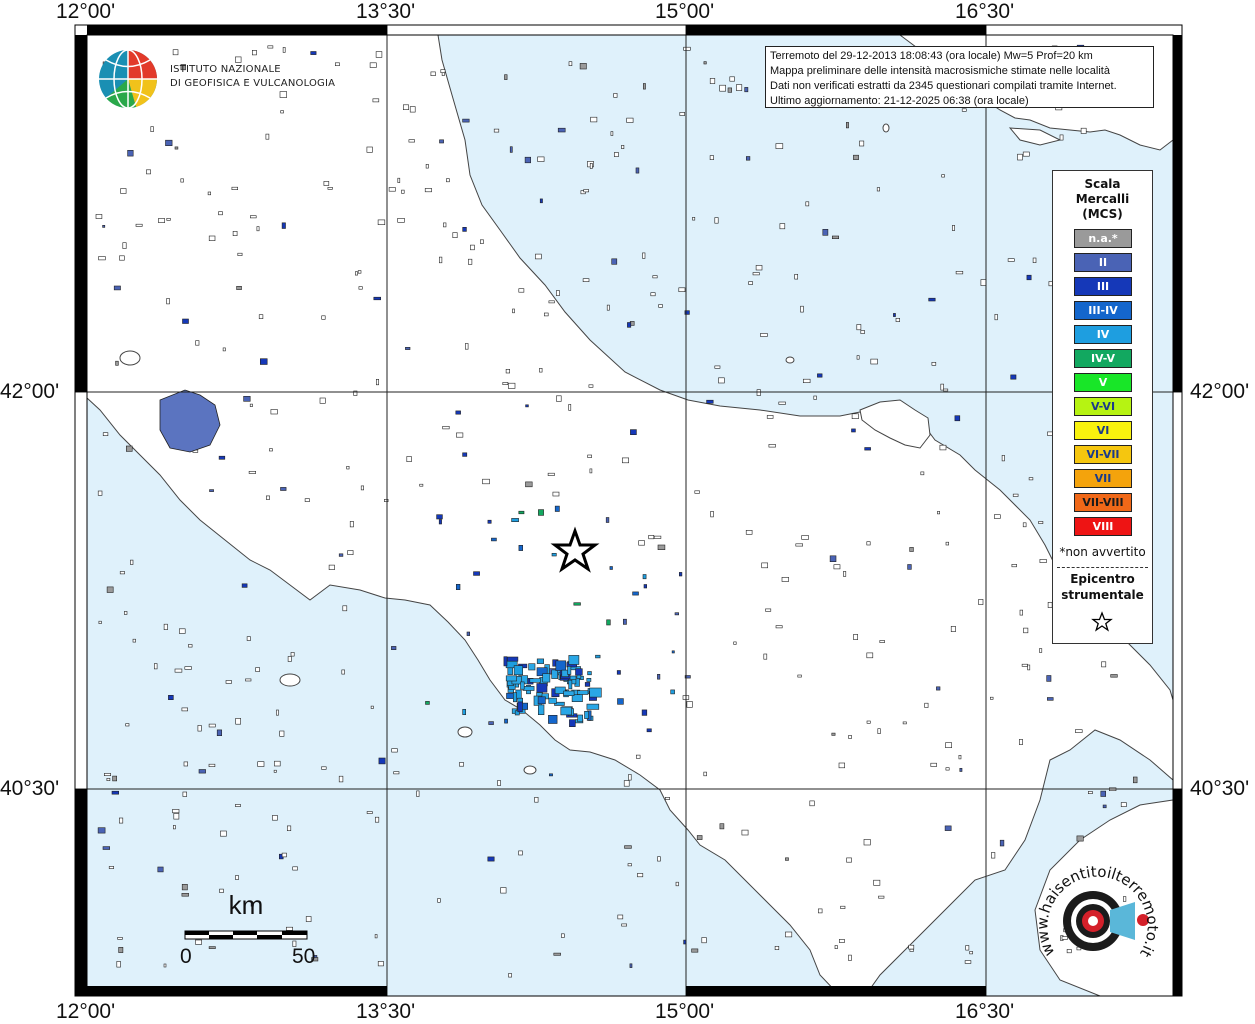 Image resolution: width=1255 pixels, height=1024 pixels. Describe the element at coordinates (1220, 788) in the screenshot. I see `lat-label: 40°30'` at that location.